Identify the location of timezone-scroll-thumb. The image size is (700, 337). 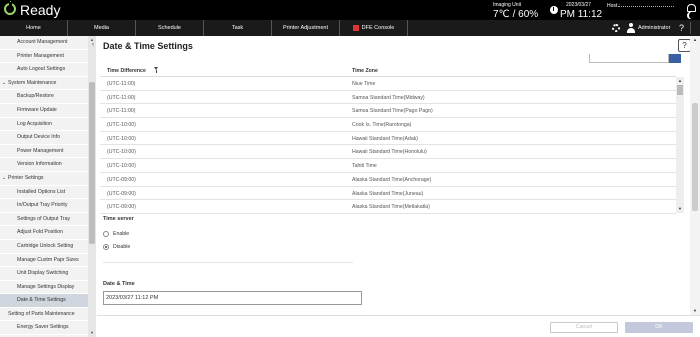
(680, 90).